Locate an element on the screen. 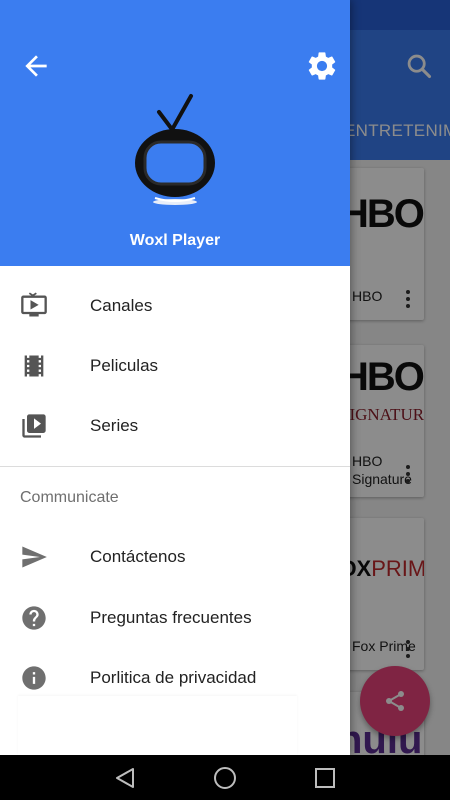 The width and height of the screenshot is (450, 800). system-nav-bar is located at coordinates (225, 777).